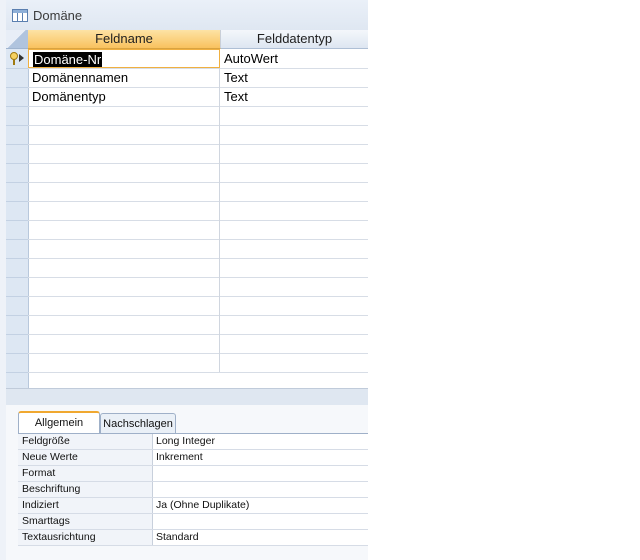 Image resolution: width=640 pixels, height=560 pixels. I want to click on field-type-cell: AutoWert, so click(294, 58).